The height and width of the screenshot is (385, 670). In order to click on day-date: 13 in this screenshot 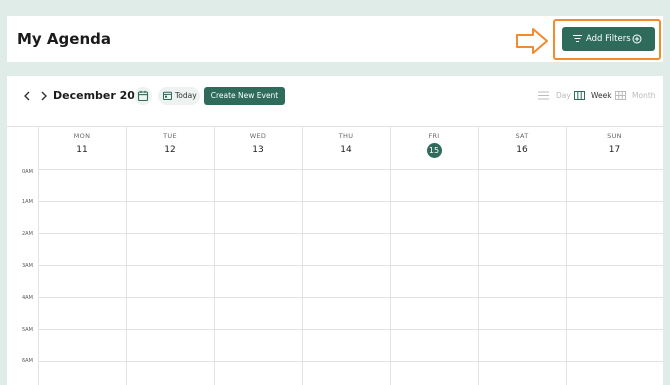, I will do `click(258, 150)`.